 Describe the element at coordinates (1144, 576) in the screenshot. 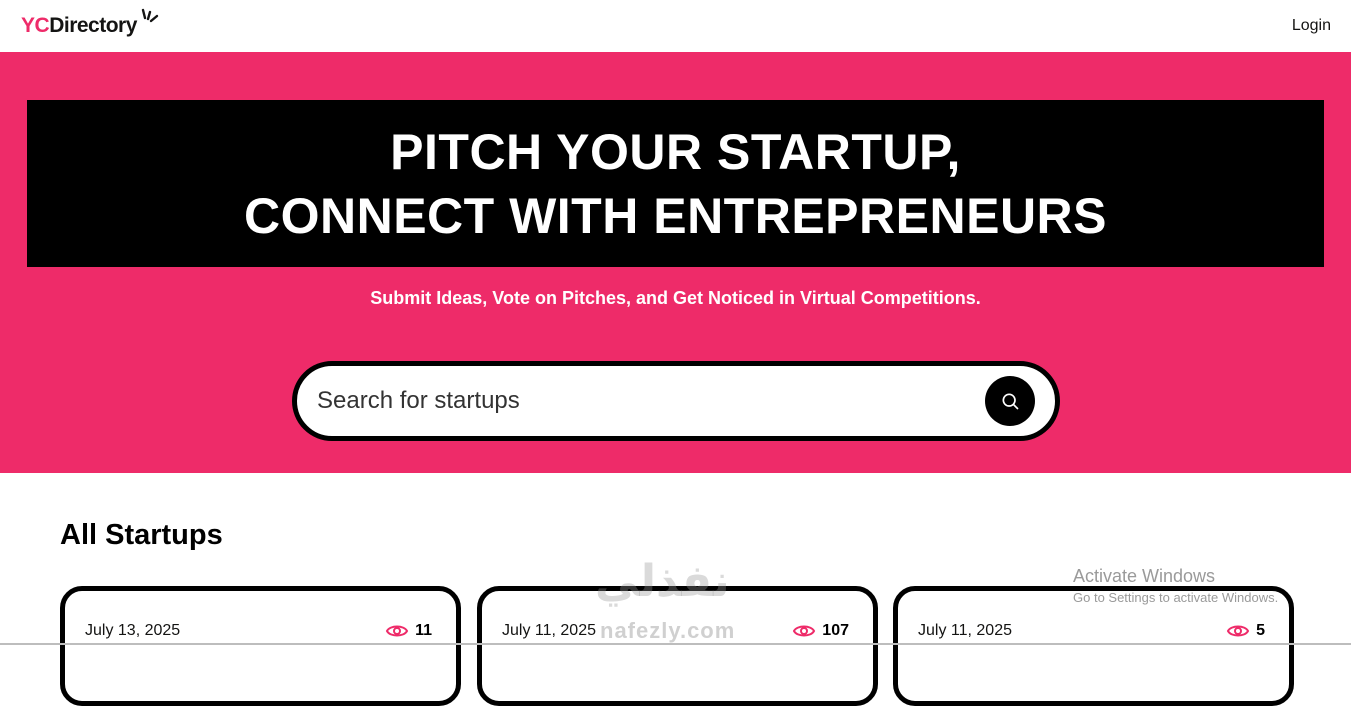

I see `activate-windows-title: Activate Windows` at that location.